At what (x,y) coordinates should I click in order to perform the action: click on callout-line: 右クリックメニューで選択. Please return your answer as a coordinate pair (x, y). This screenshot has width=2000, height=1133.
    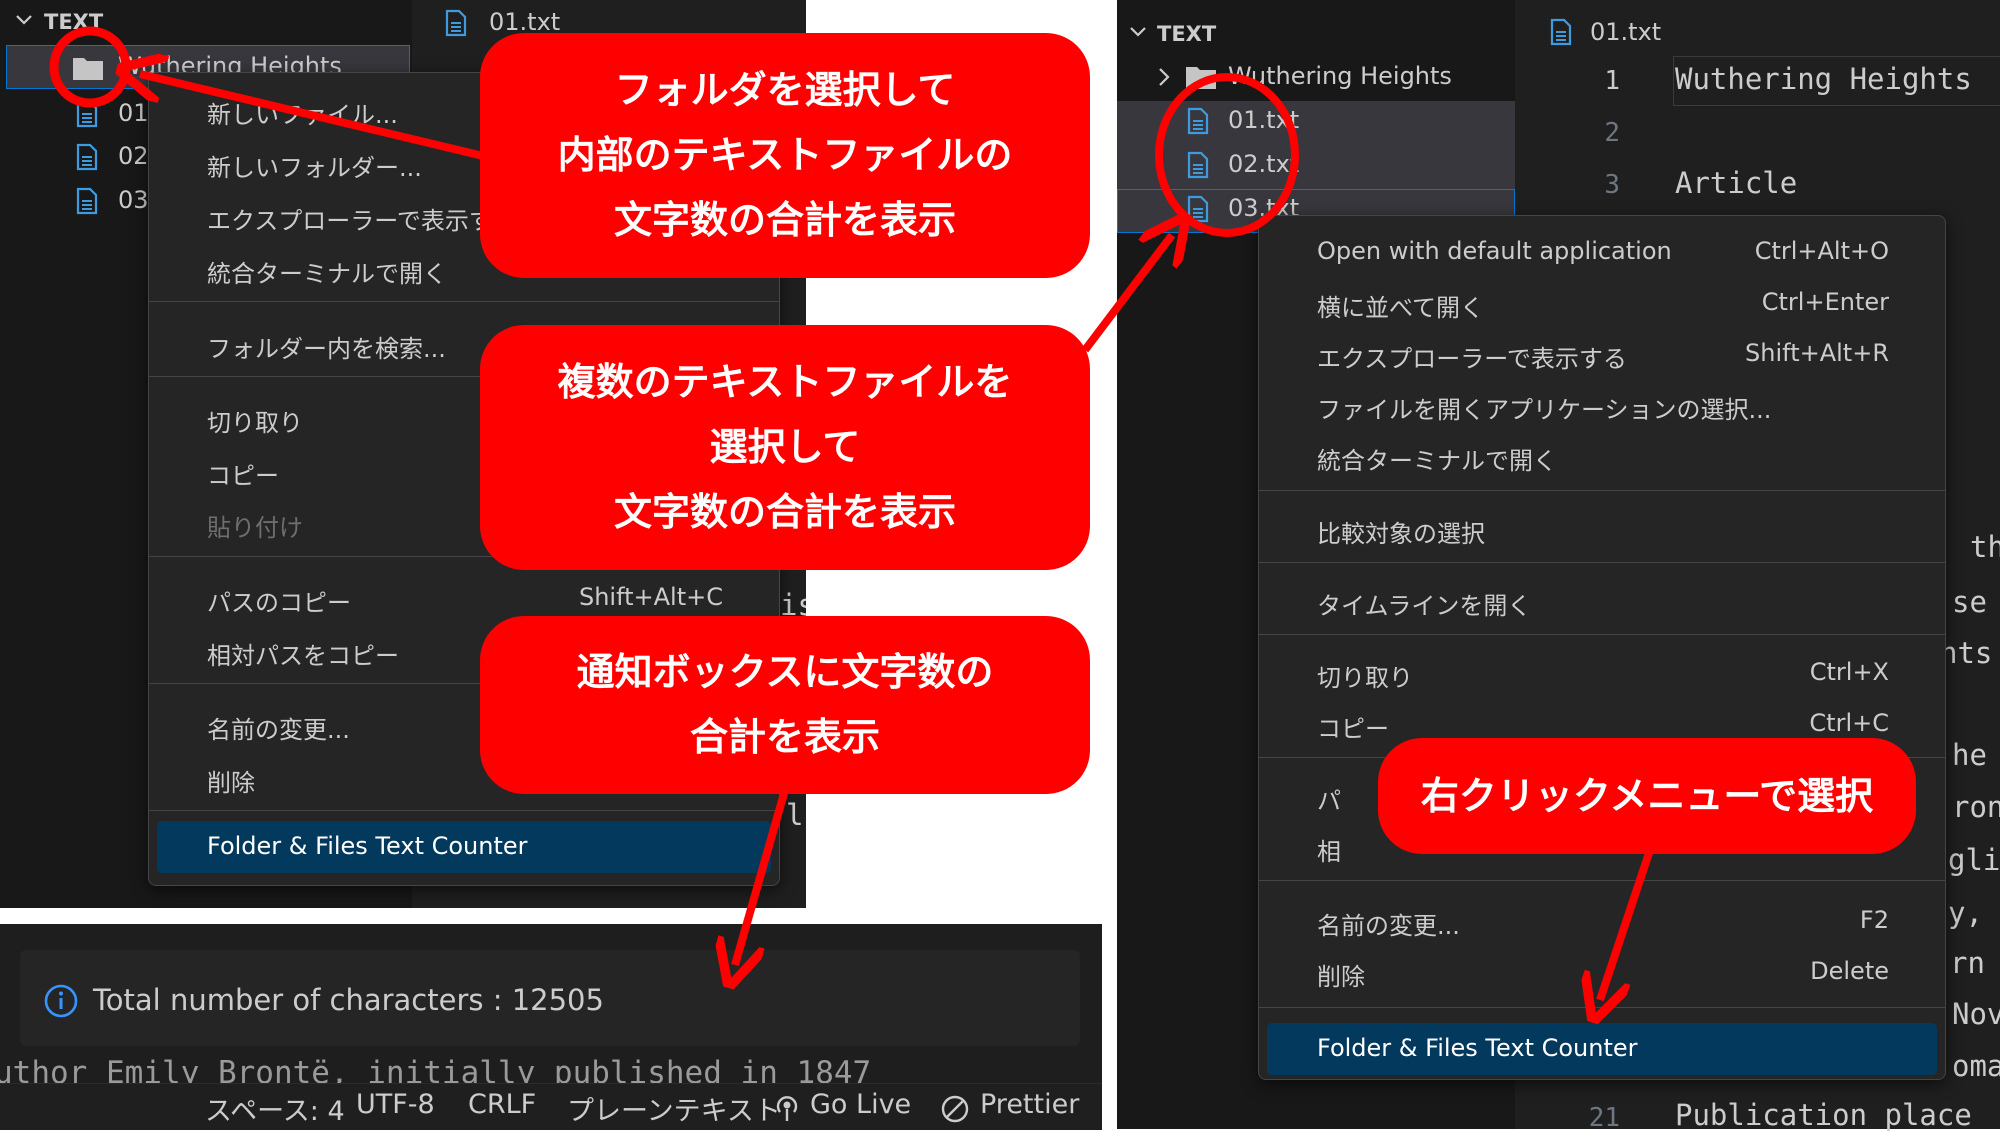
    Looking at the image, I should click on (1647, 795).